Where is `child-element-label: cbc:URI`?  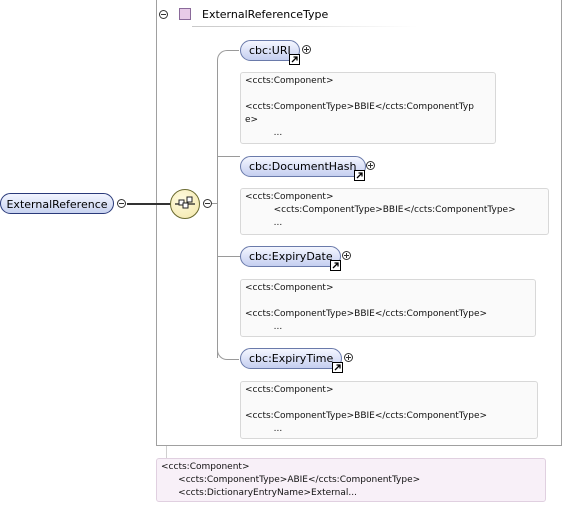
child-element-label: cbc:URI is located at coordinates (270, 50).